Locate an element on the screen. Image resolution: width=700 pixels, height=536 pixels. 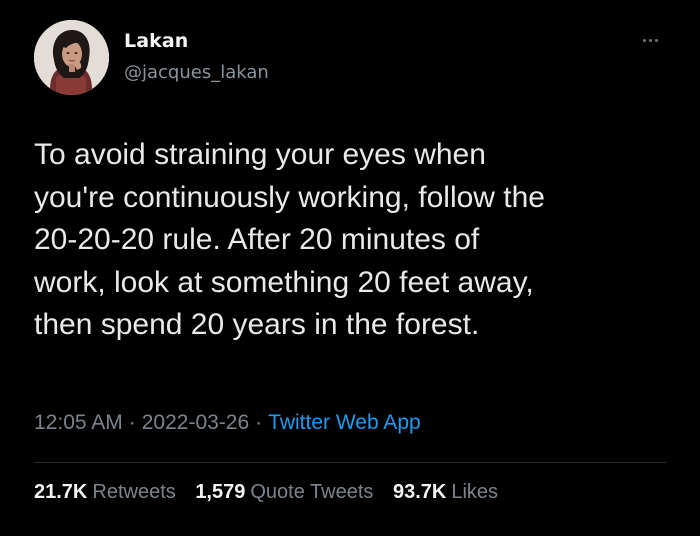
tweet-text-line: then spend 20 years in the forest. is located at coordinates (257, 324).